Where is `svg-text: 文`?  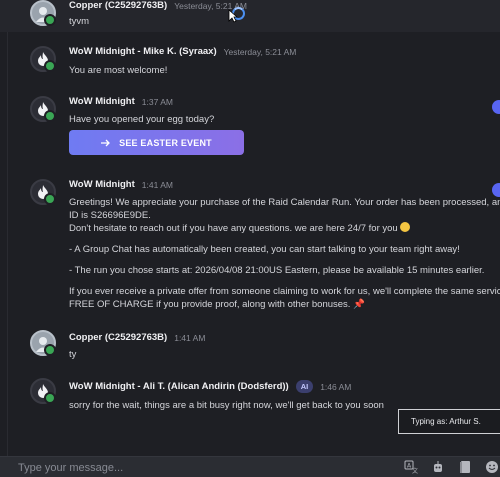 svg-text: 文 is located at coordinates (415, 470).